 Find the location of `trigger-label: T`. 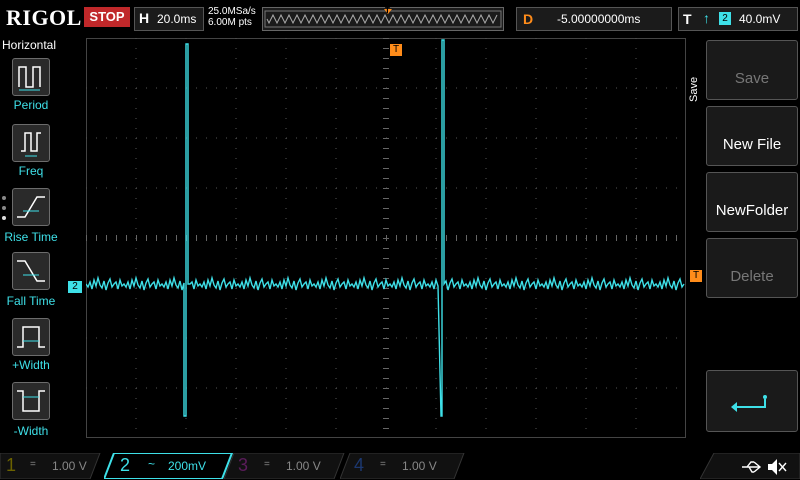

trigger-label: T is located at coordinates (687, 19).